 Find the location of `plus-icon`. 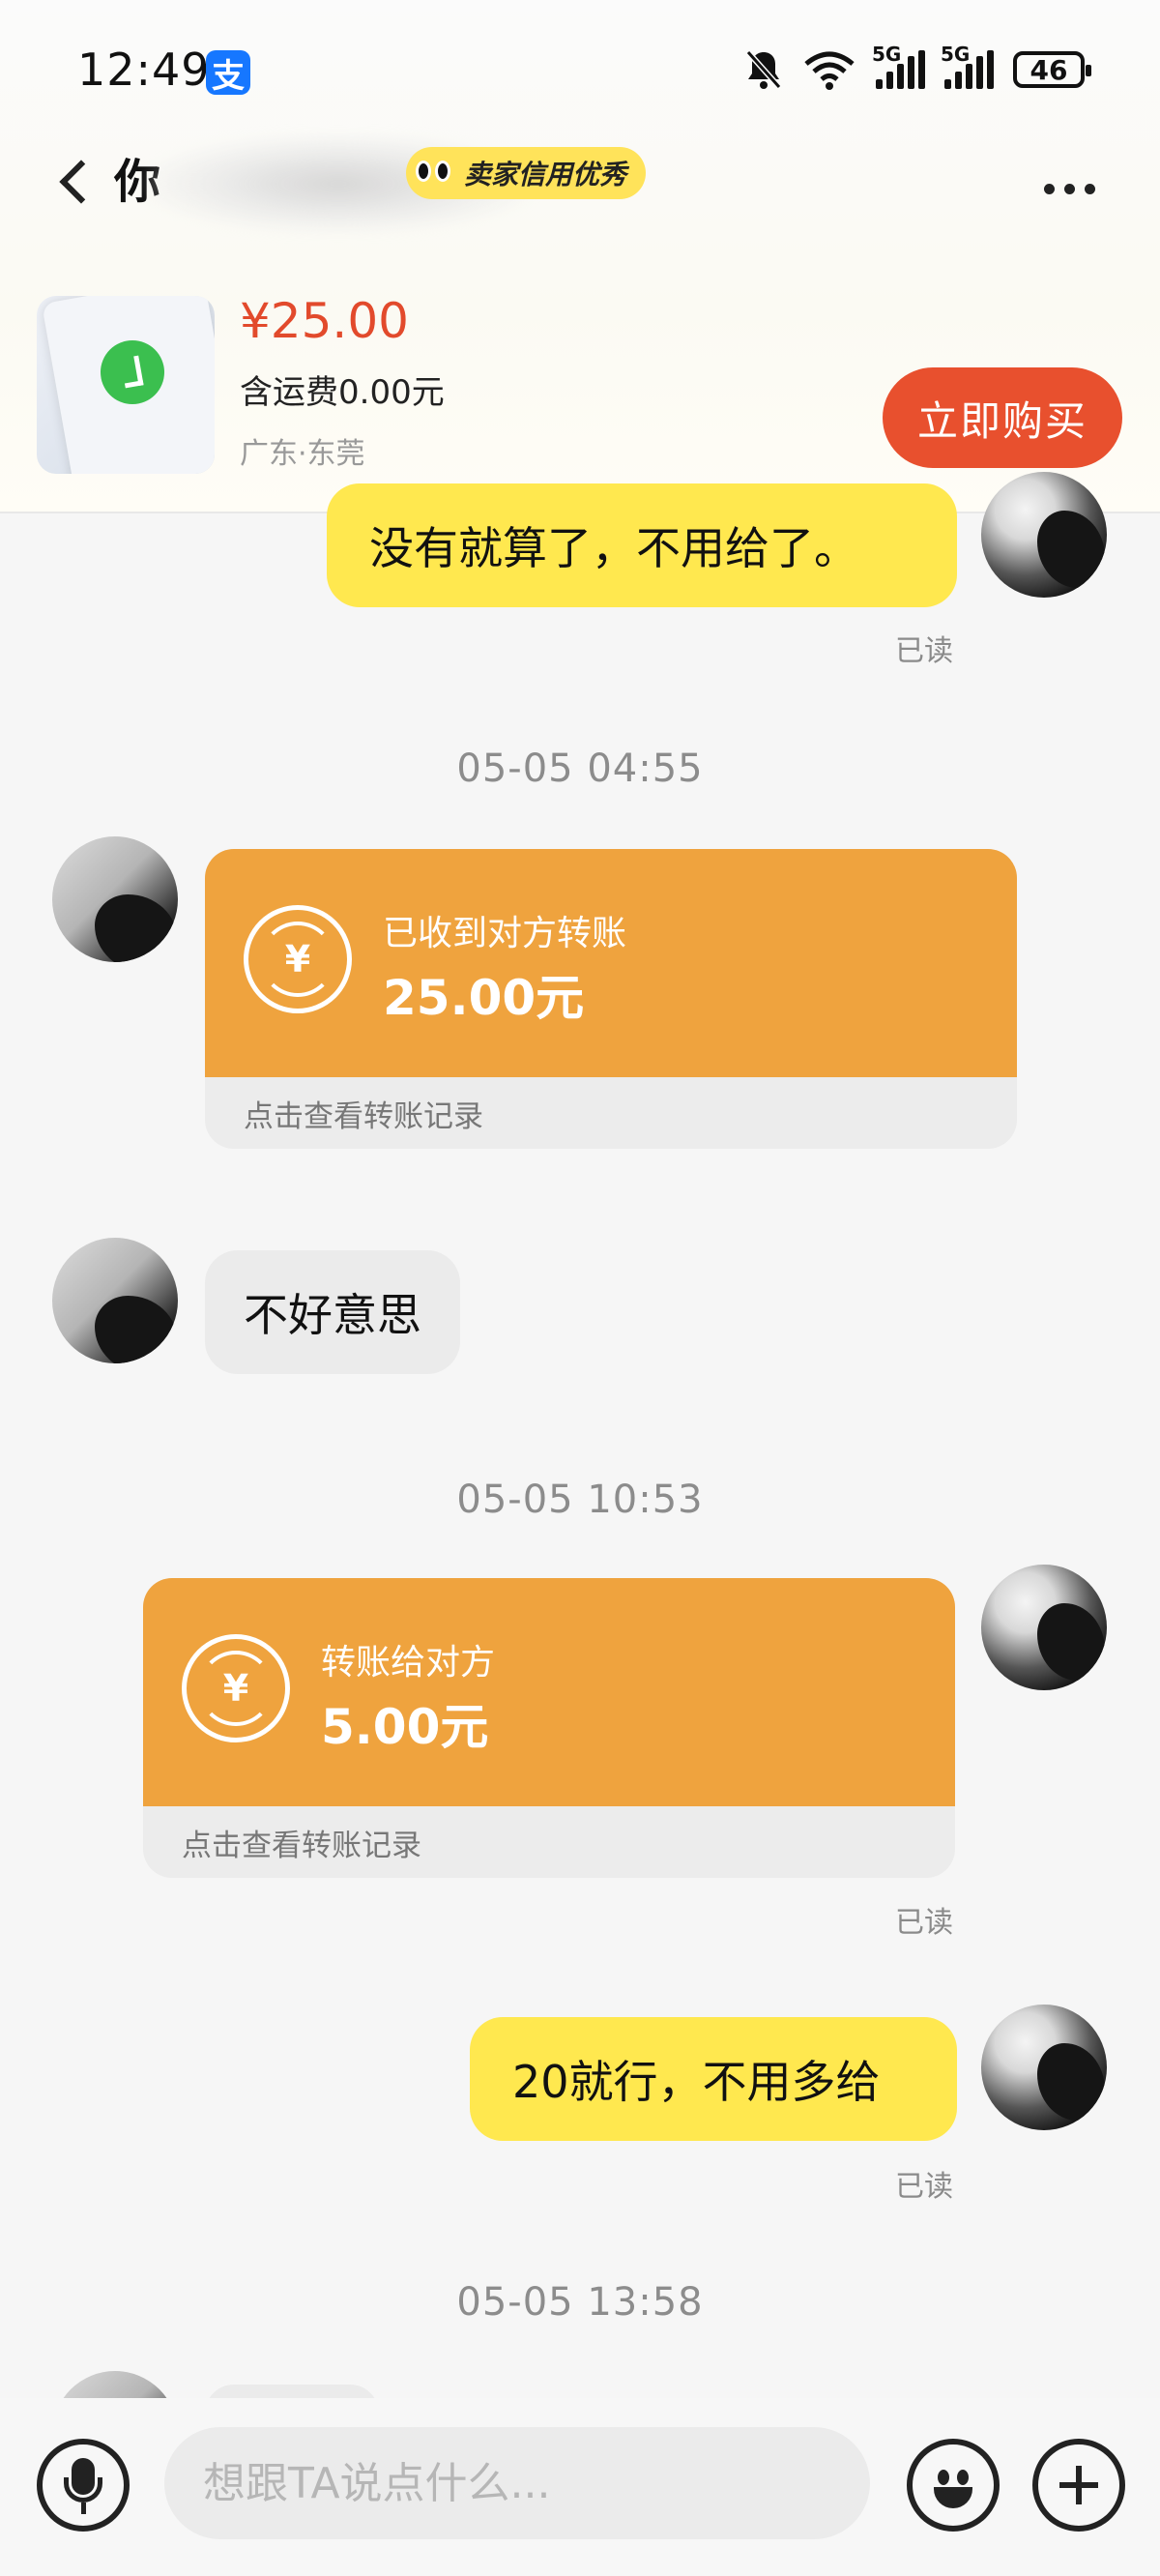

plus-icon is located at coordinates (1079, 2485).